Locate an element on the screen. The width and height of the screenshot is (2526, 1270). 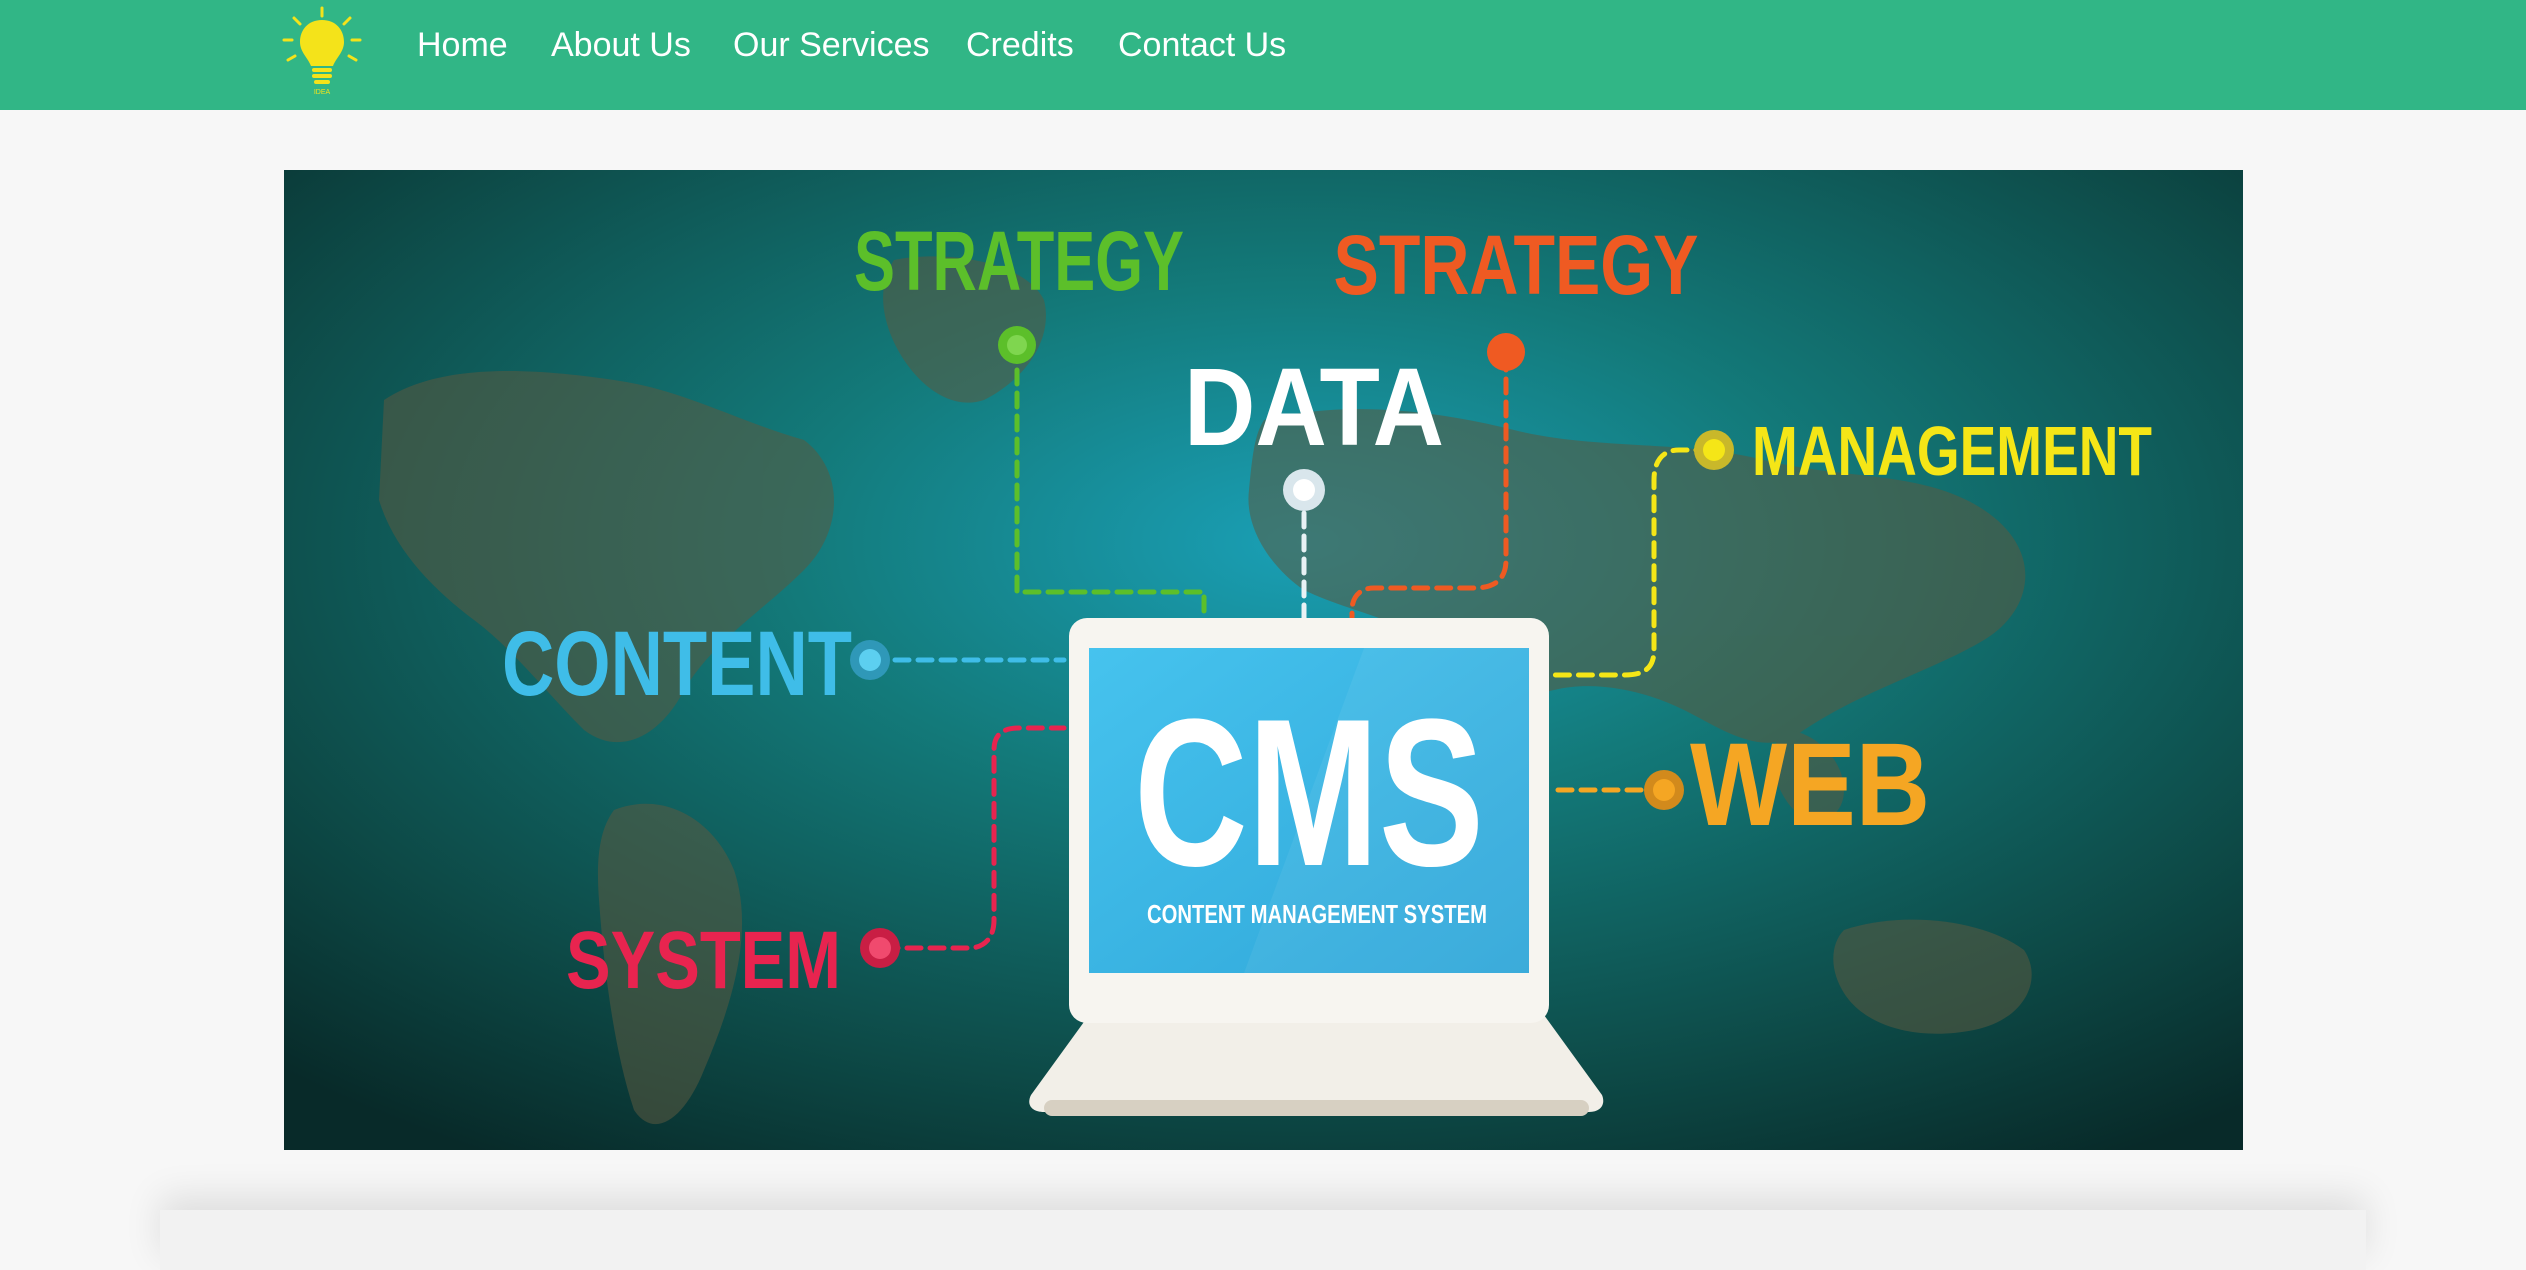
nav-about-us: About Us is located at coordinates (621, 45).